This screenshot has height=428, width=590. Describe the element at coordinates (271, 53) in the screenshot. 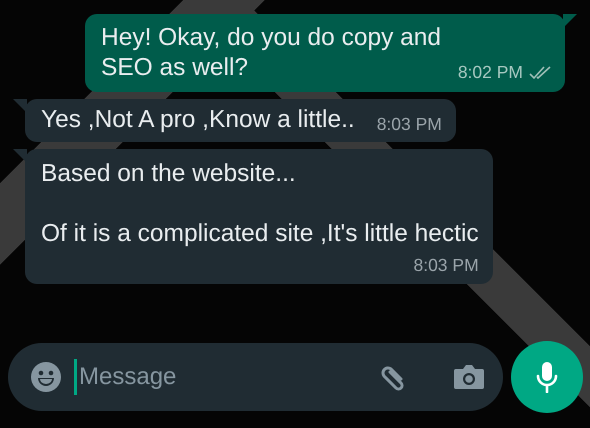

I see `message-text: Hey! Okay, do you do copy and SEO as well?` at that location.